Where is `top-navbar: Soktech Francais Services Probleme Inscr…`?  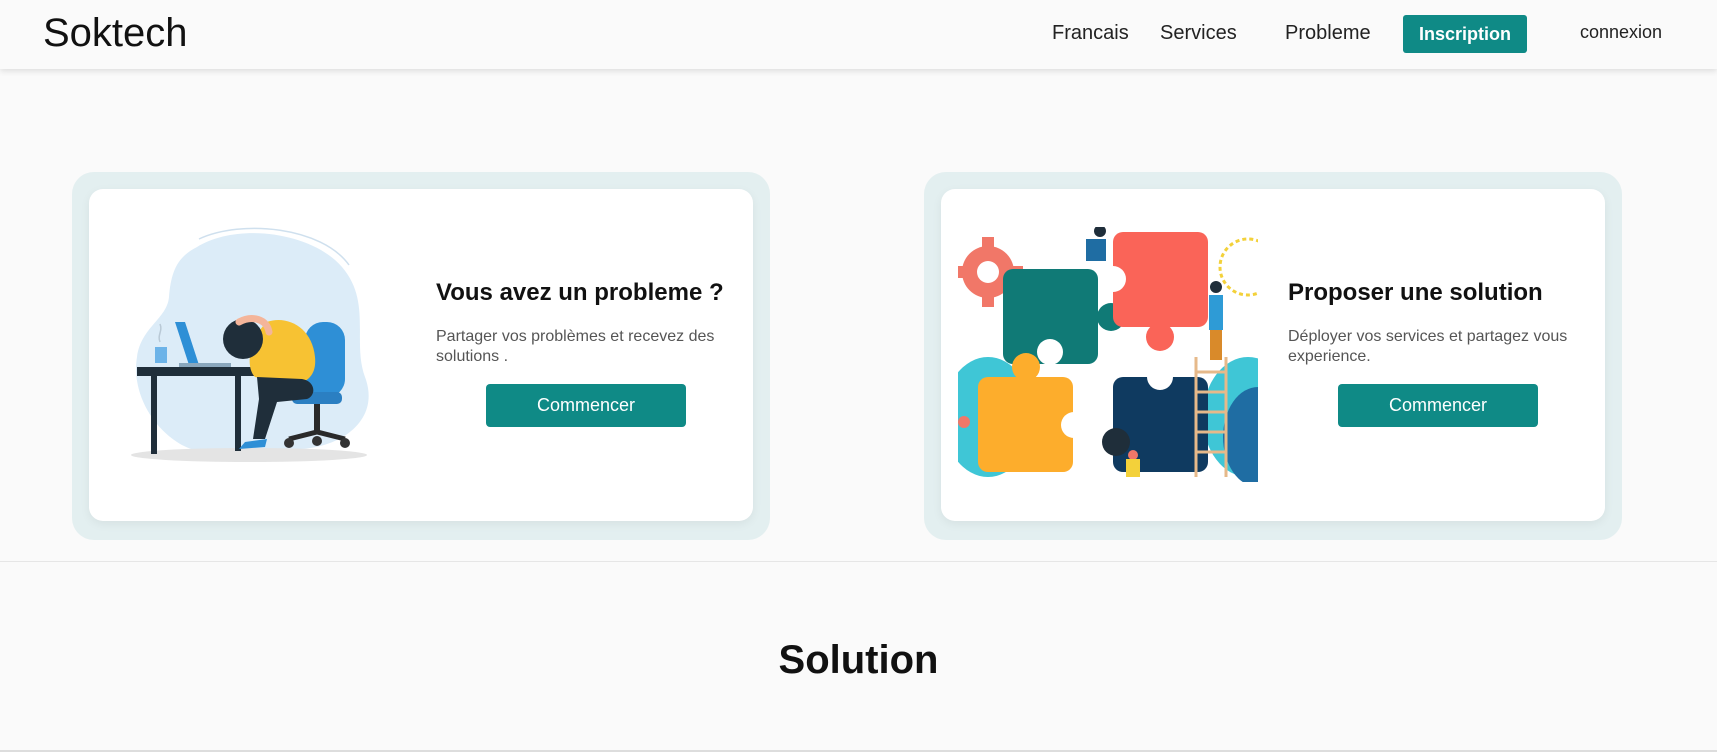 top-navbar: Soktech Francais Services Probleme Inscr… is located at coordinates (858, 34).